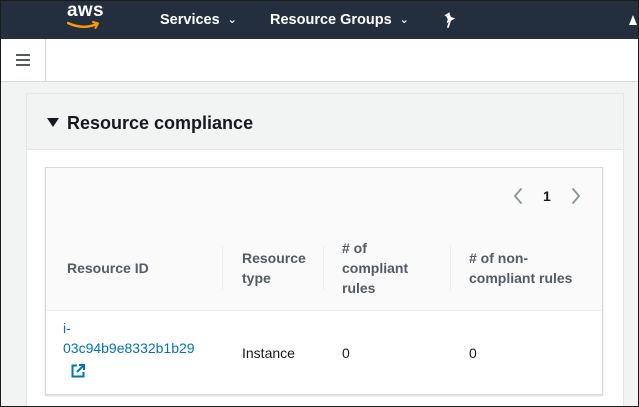  What do you see at coordinates (319, 60) in the screenshot?
I see `secondary-bar` at bounding box center [319, 60].